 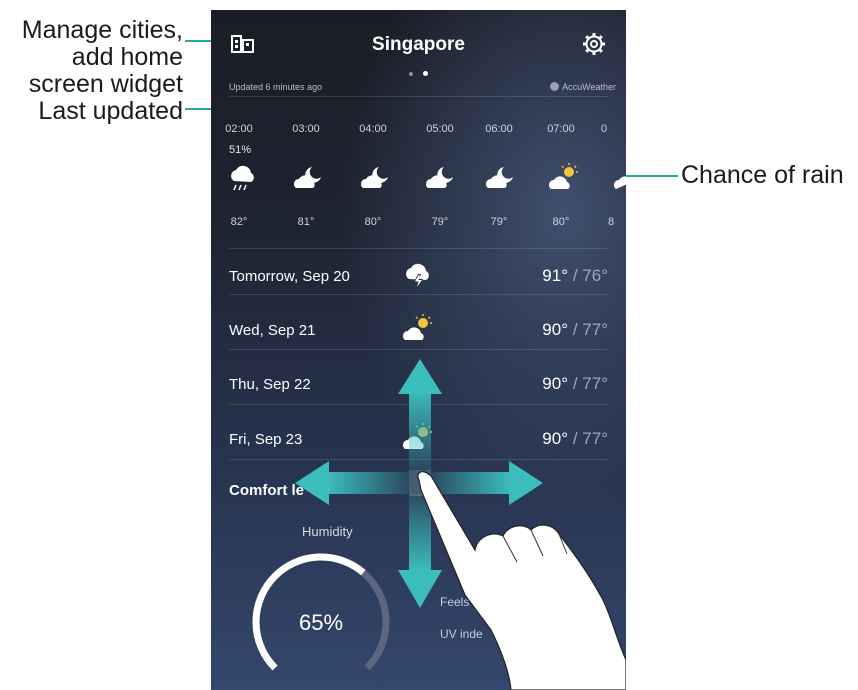 I want to click on callout-manage-line1: Manage cities,, so click(x=102, y=30).